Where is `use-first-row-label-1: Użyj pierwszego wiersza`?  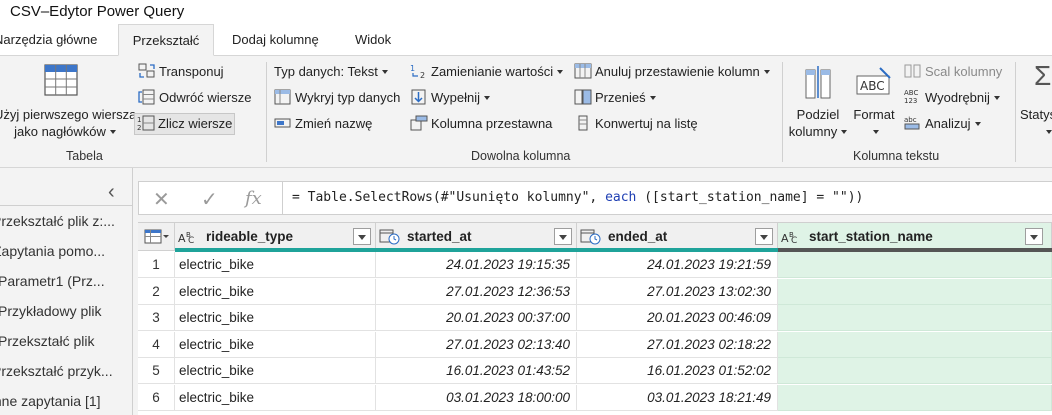 use-first-row-label-1: Użyj pierwszego wiersza is located at coordinates (68, 114).